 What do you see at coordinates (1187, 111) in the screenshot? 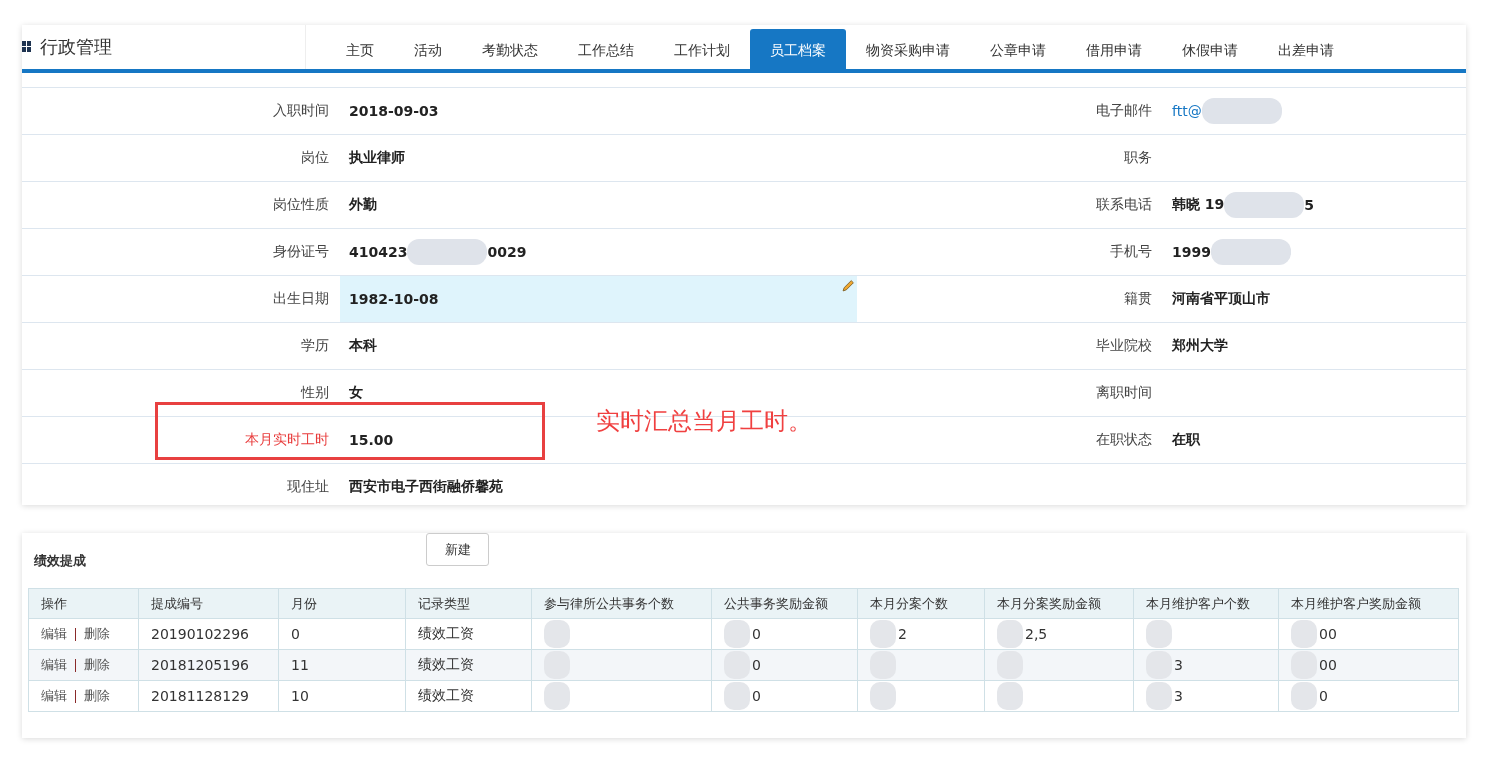
I see `email-link: ftt@` at bounding box center [1187, 111].